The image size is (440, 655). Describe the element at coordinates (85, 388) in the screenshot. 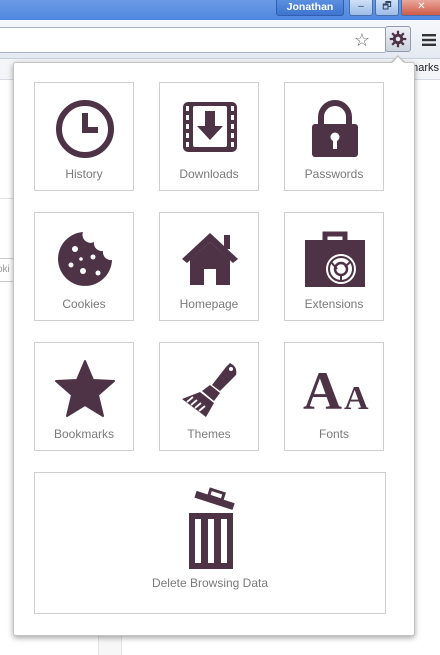

I see `star-icon` at that location.